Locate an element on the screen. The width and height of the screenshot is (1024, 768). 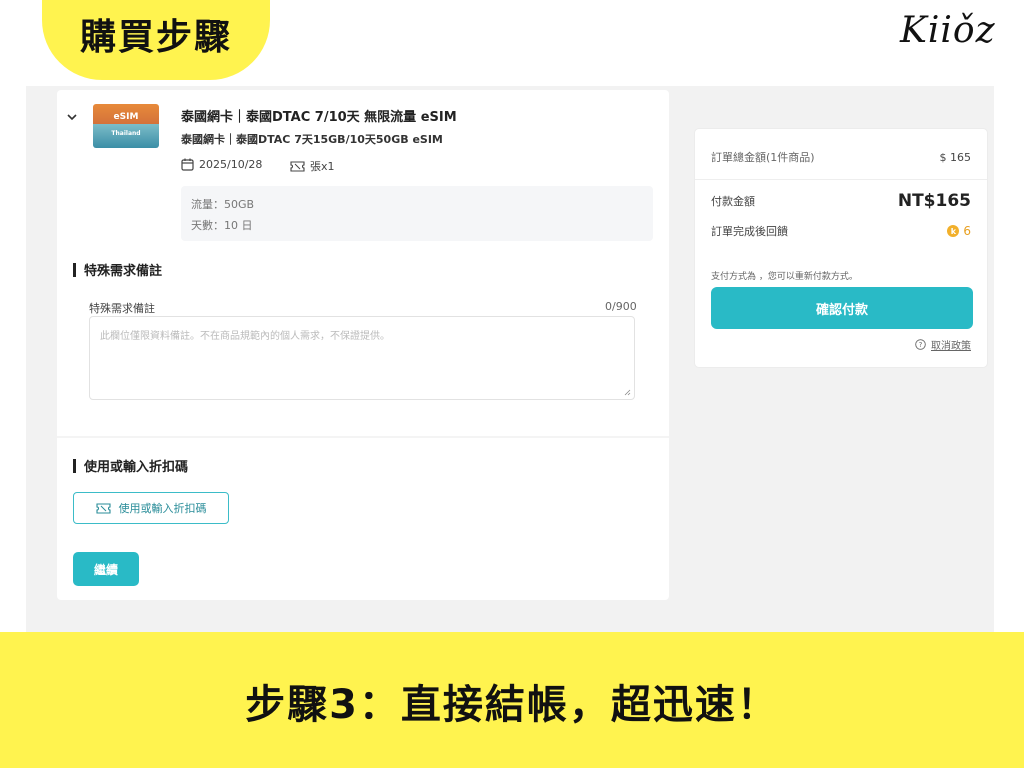
coin-icon: k is located at coordinates (953, 231).